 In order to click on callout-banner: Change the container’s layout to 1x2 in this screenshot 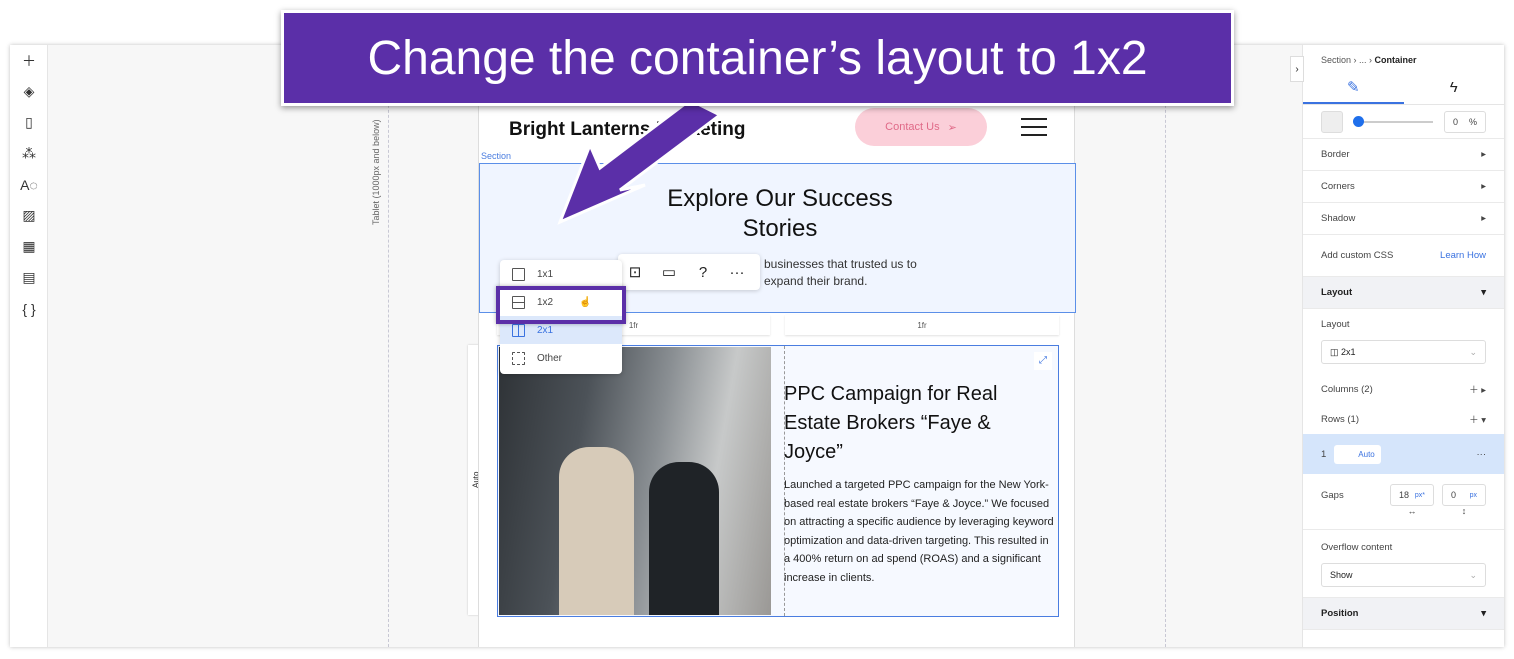, I will do `click(757, 58)`.